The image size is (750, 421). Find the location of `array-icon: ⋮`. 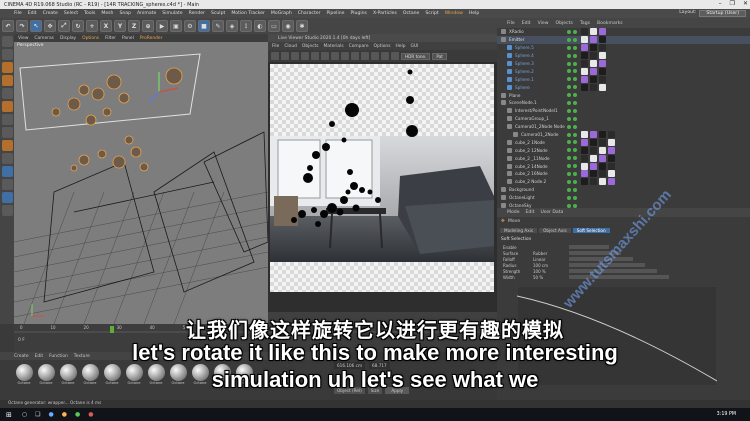

array-icon: ⋮ is located at coordinates (246, 26).